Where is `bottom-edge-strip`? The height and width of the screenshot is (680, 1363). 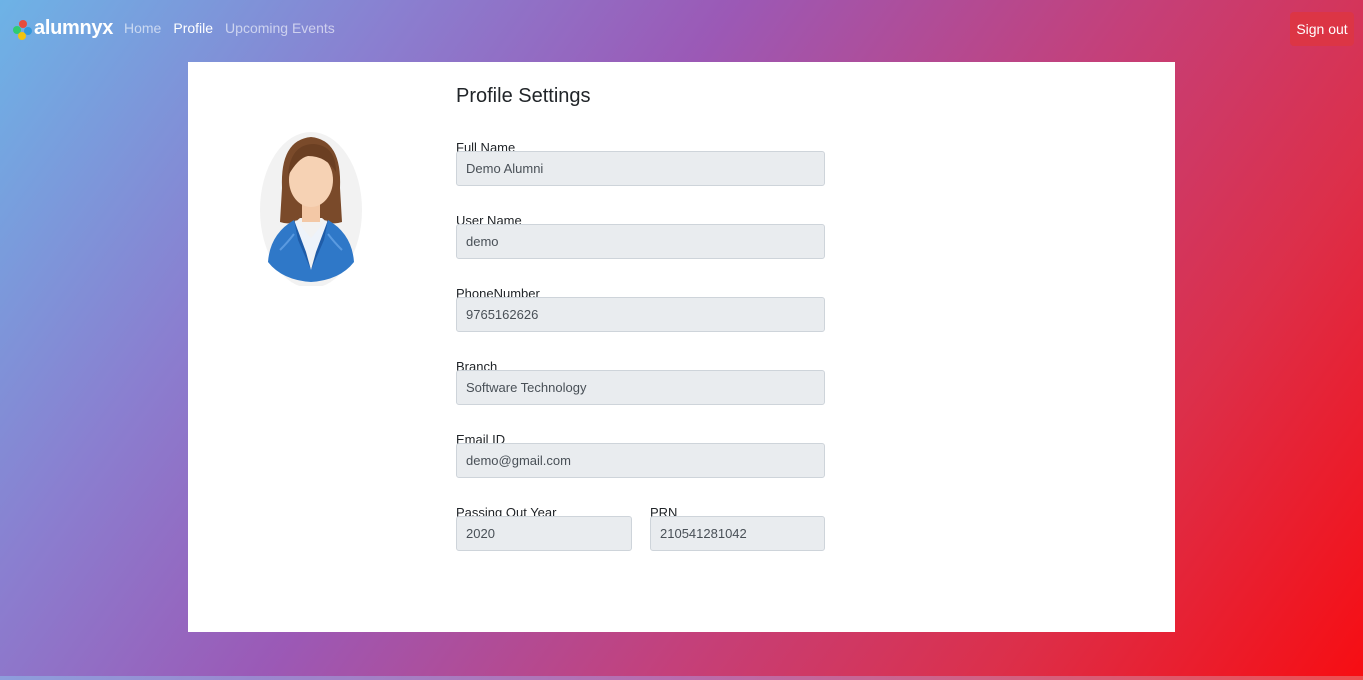
bottom-edge-strip is located at coordinates (681, 678).